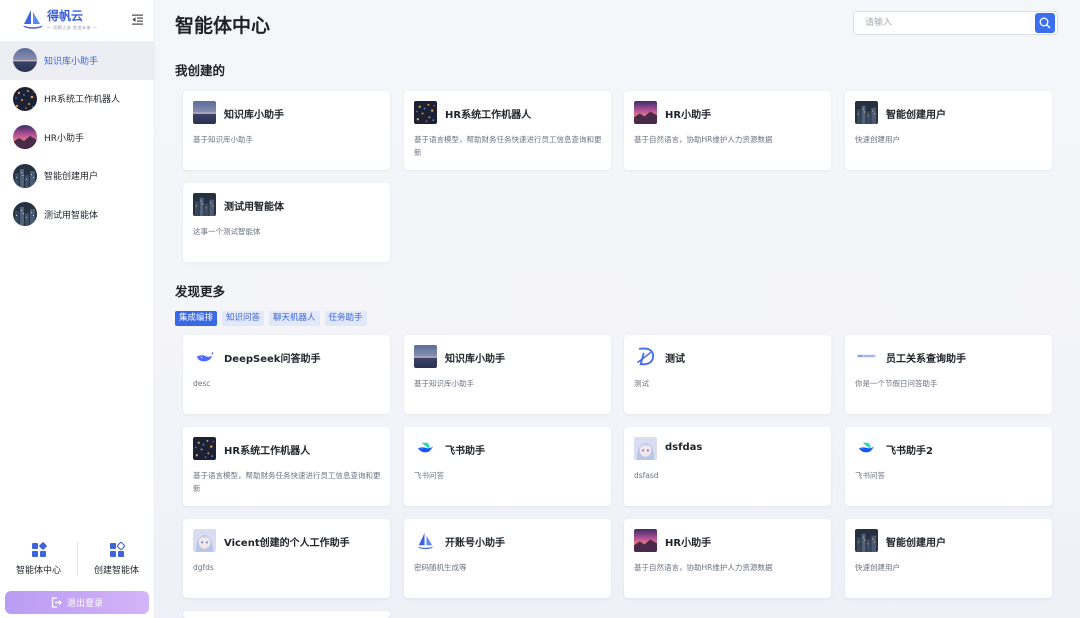 The image size is (1080, 618). I want to click on section-title-discover: 发现更多, so click(200, 291).